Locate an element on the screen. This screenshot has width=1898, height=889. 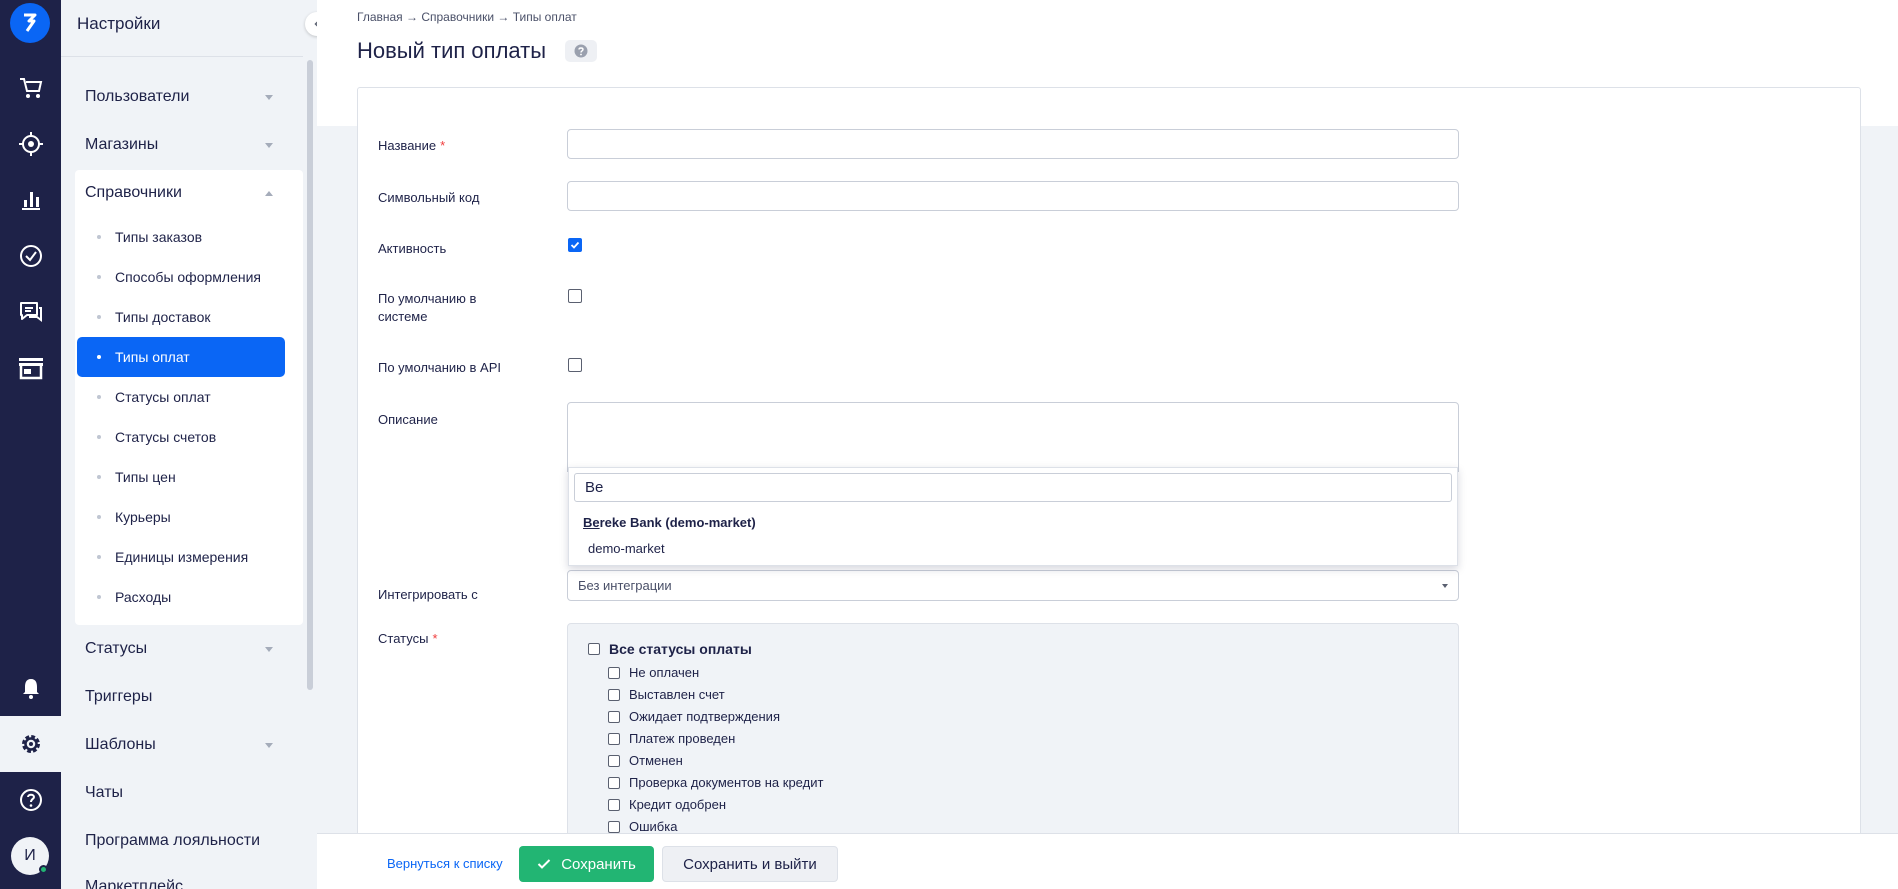
cart-icon is located at coordinates (30, 88).